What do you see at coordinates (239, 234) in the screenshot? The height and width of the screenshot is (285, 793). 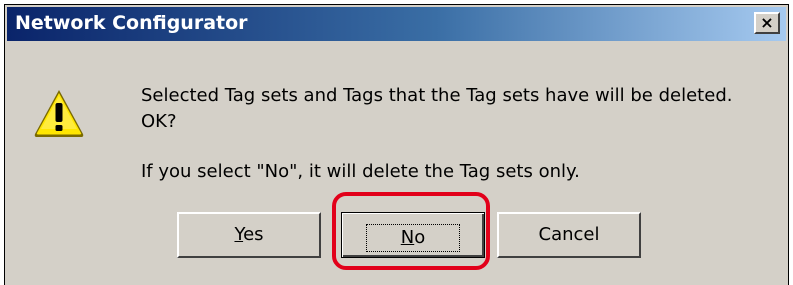 I see `yes-accelerator: Y` at bounding box center [239, 234].